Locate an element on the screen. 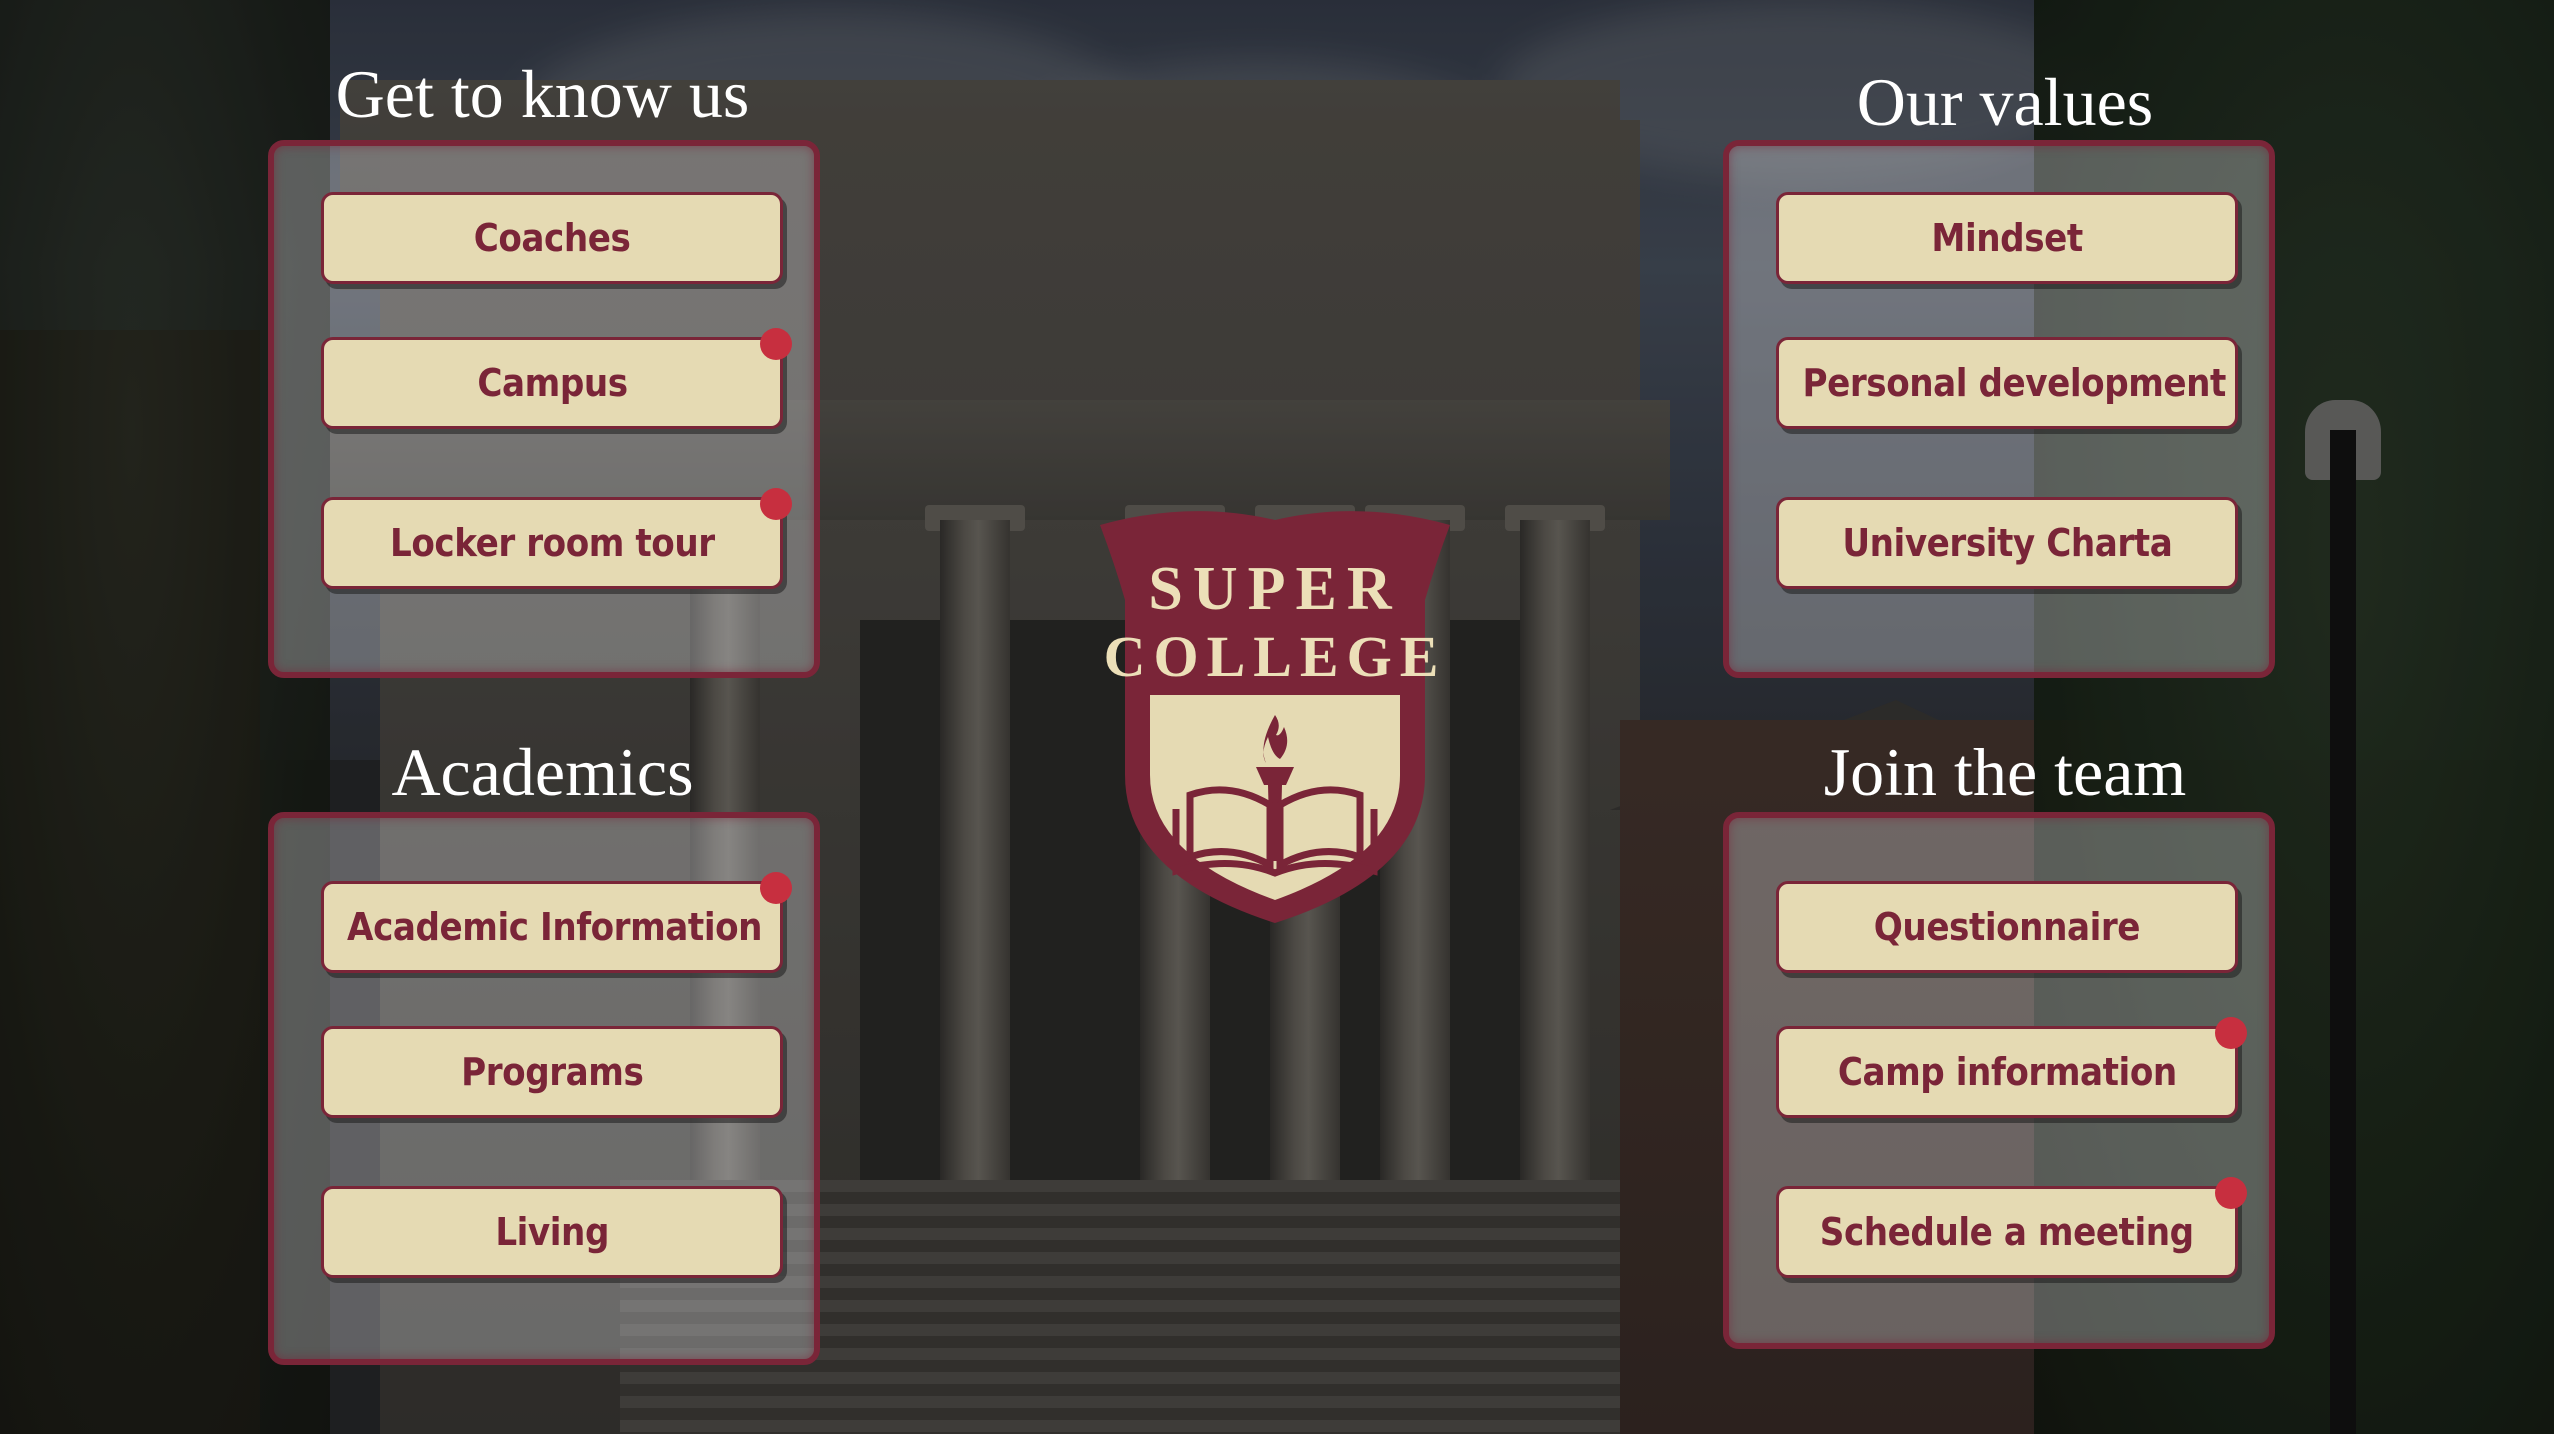  logo-line-super: SUPER is located at coordinates (1275, 589).